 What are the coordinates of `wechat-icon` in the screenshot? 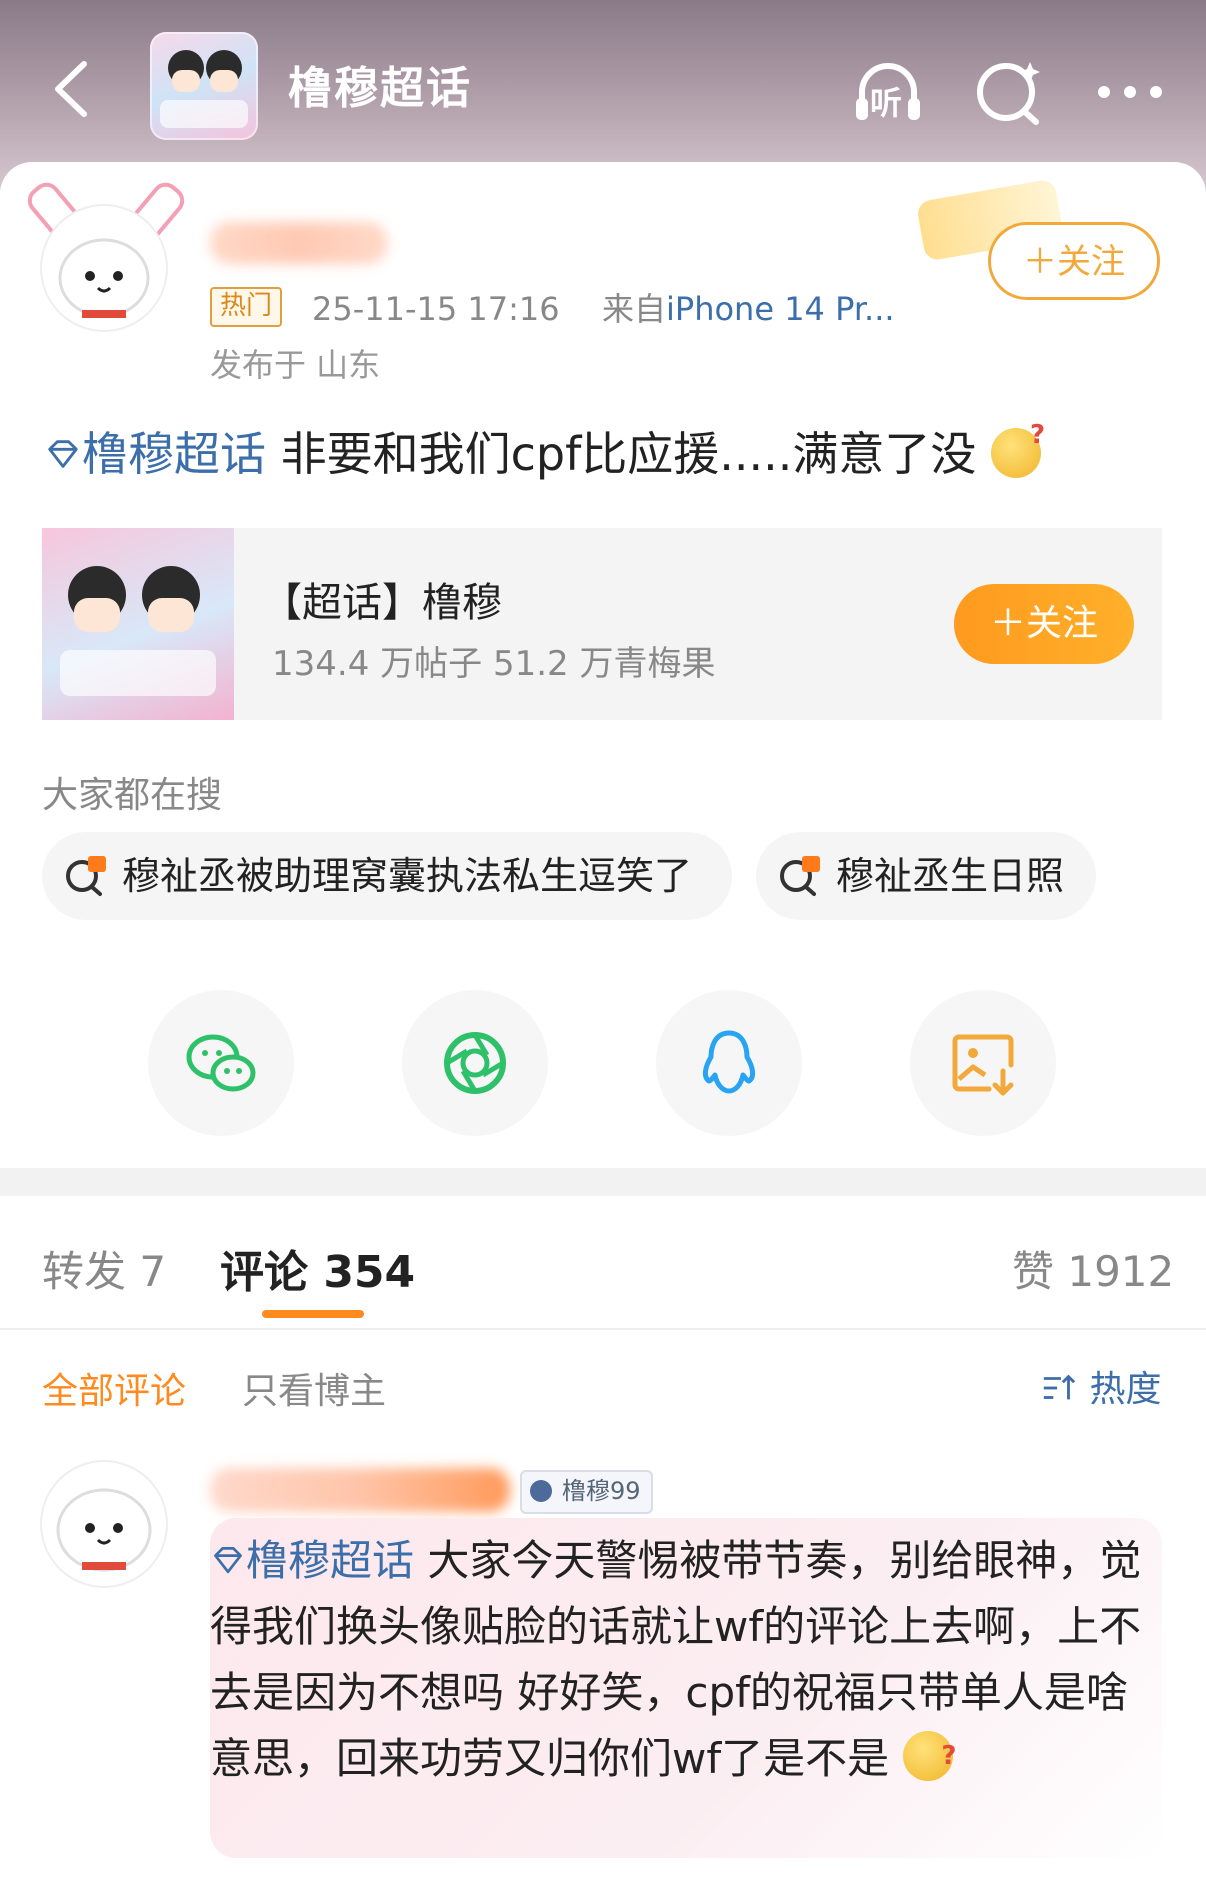 It's located at (221, 1063).